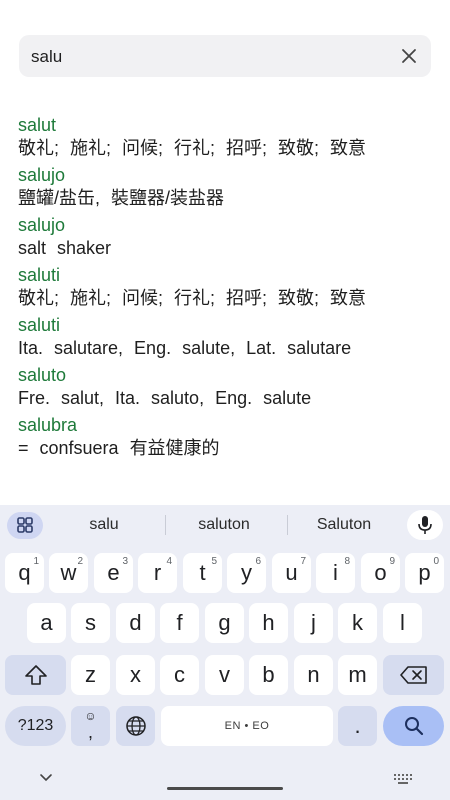 Image resolution: width=450 pixels, height=800 pixels. What do you see at coordinates (436, 561) in the screenshot?
I see `key-hint: 0` at bounding box center [436, 561].